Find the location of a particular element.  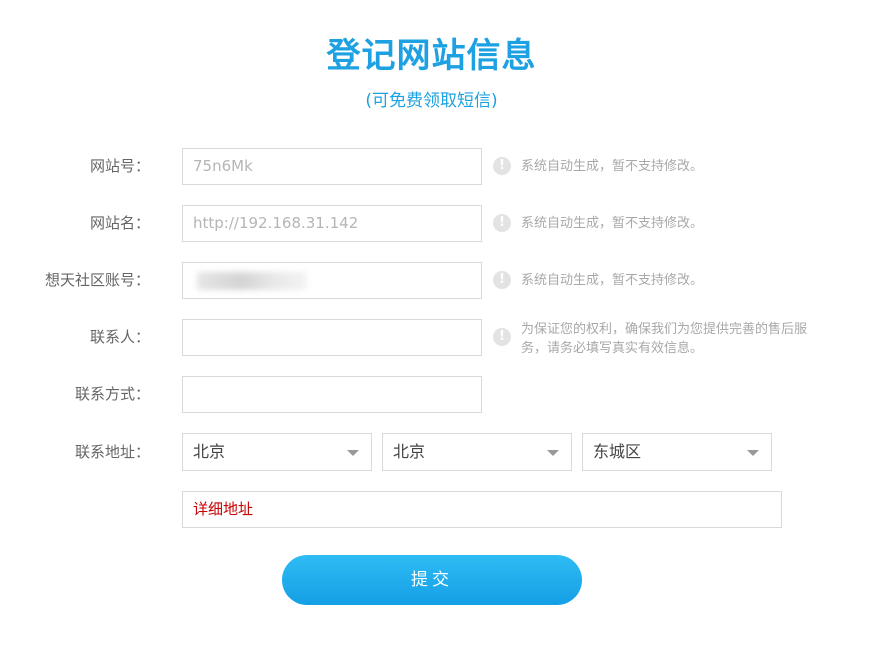

page-title: 登记网站信息 is located at coordinates (431, 56).